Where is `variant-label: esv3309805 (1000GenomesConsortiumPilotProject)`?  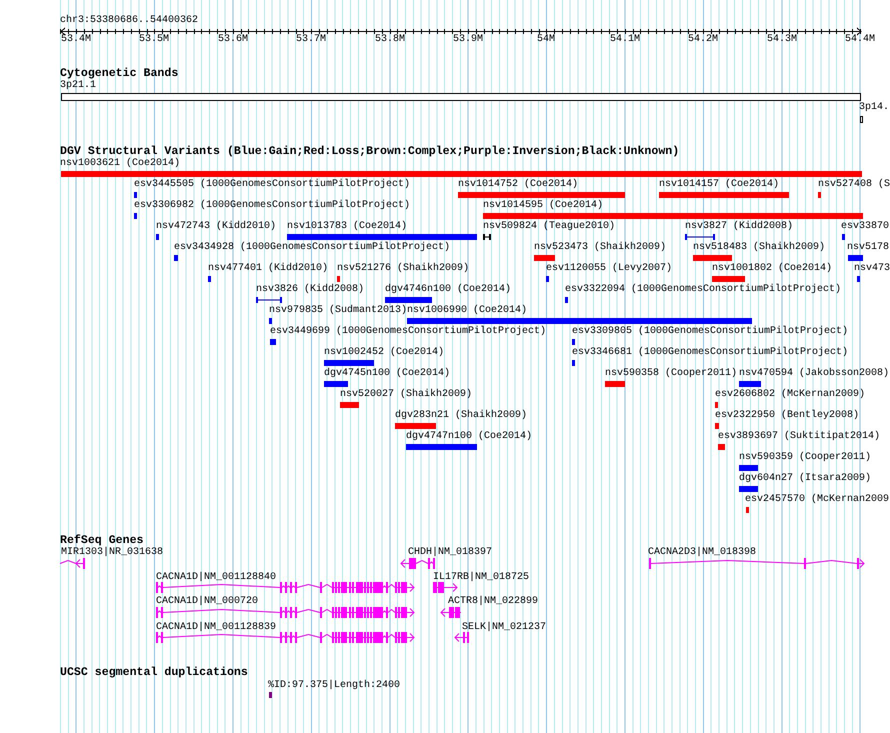 variant-label: esv3309805 (1000GenomesConsortiumPilotProject) is located at coordinates (710, 332).